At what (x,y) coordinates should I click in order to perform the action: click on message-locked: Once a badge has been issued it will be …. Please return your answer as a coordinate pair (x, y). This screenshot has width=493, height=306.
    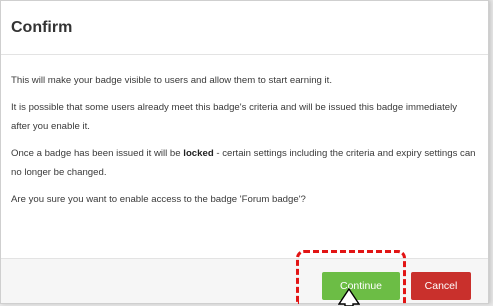
    Looking at the image, I should click on (244, 163).